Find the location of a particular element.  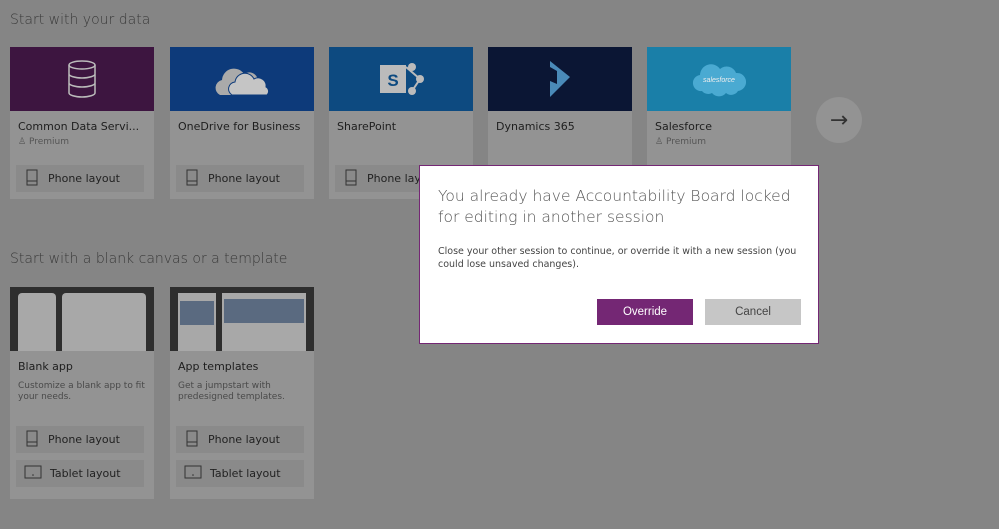

dynamics-icon is located at coordinates (560, 79).